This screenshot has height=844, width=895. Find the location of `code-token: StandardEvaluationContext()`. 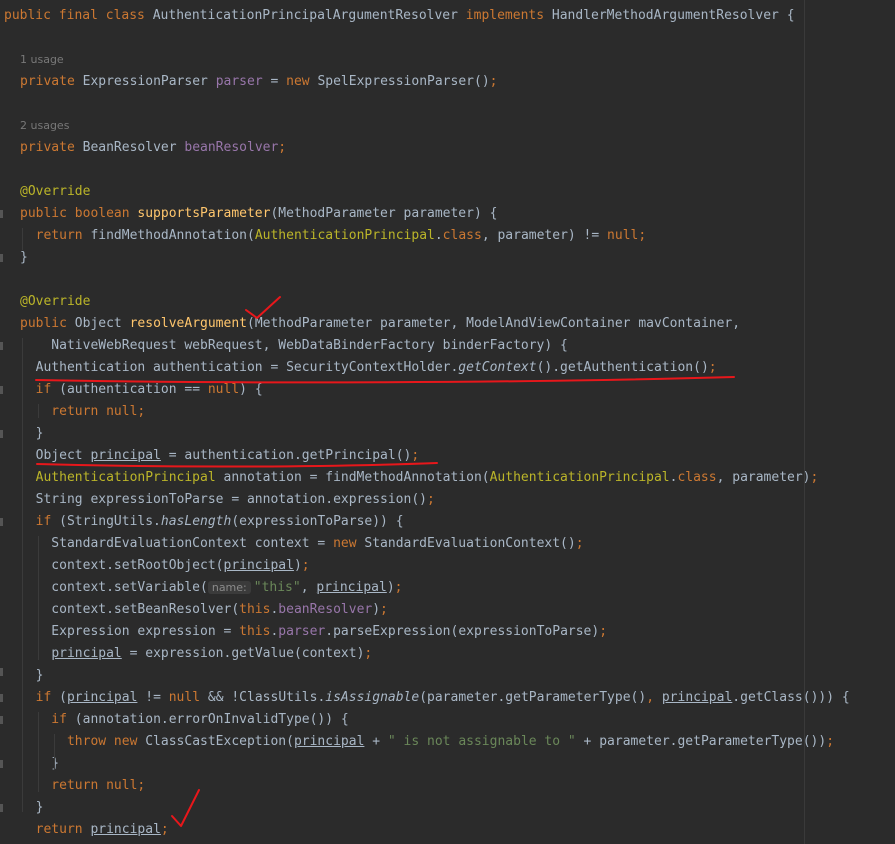

code-token: StandardEvaluationContext() is located at coordinates (470, 543).